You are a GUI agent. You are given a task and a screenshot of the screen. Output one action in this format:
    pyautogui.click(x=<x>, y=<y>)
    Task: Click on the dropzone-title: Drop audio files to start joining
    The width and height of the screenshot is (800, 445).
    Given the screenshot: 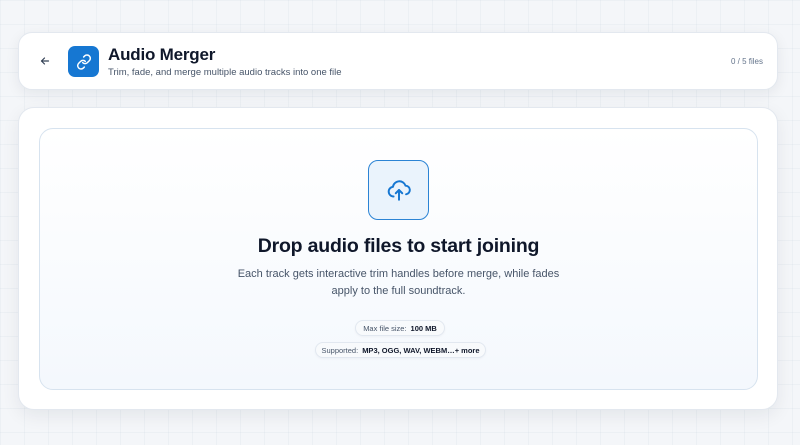 What is the action you would take?
    pyautogui.click(x=398, y=246)
    